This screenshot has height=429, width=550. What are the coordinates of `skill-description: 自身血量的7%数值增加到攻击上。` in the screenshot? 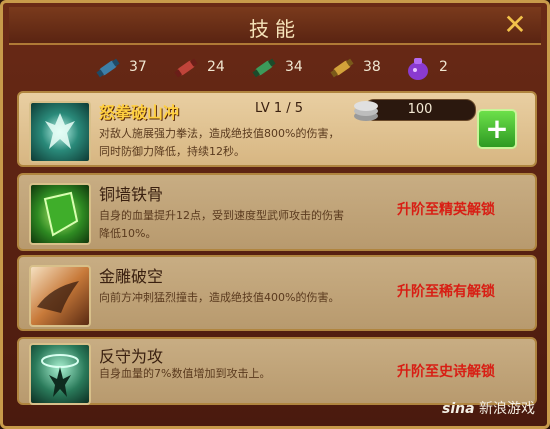 It's located at (185, 373).